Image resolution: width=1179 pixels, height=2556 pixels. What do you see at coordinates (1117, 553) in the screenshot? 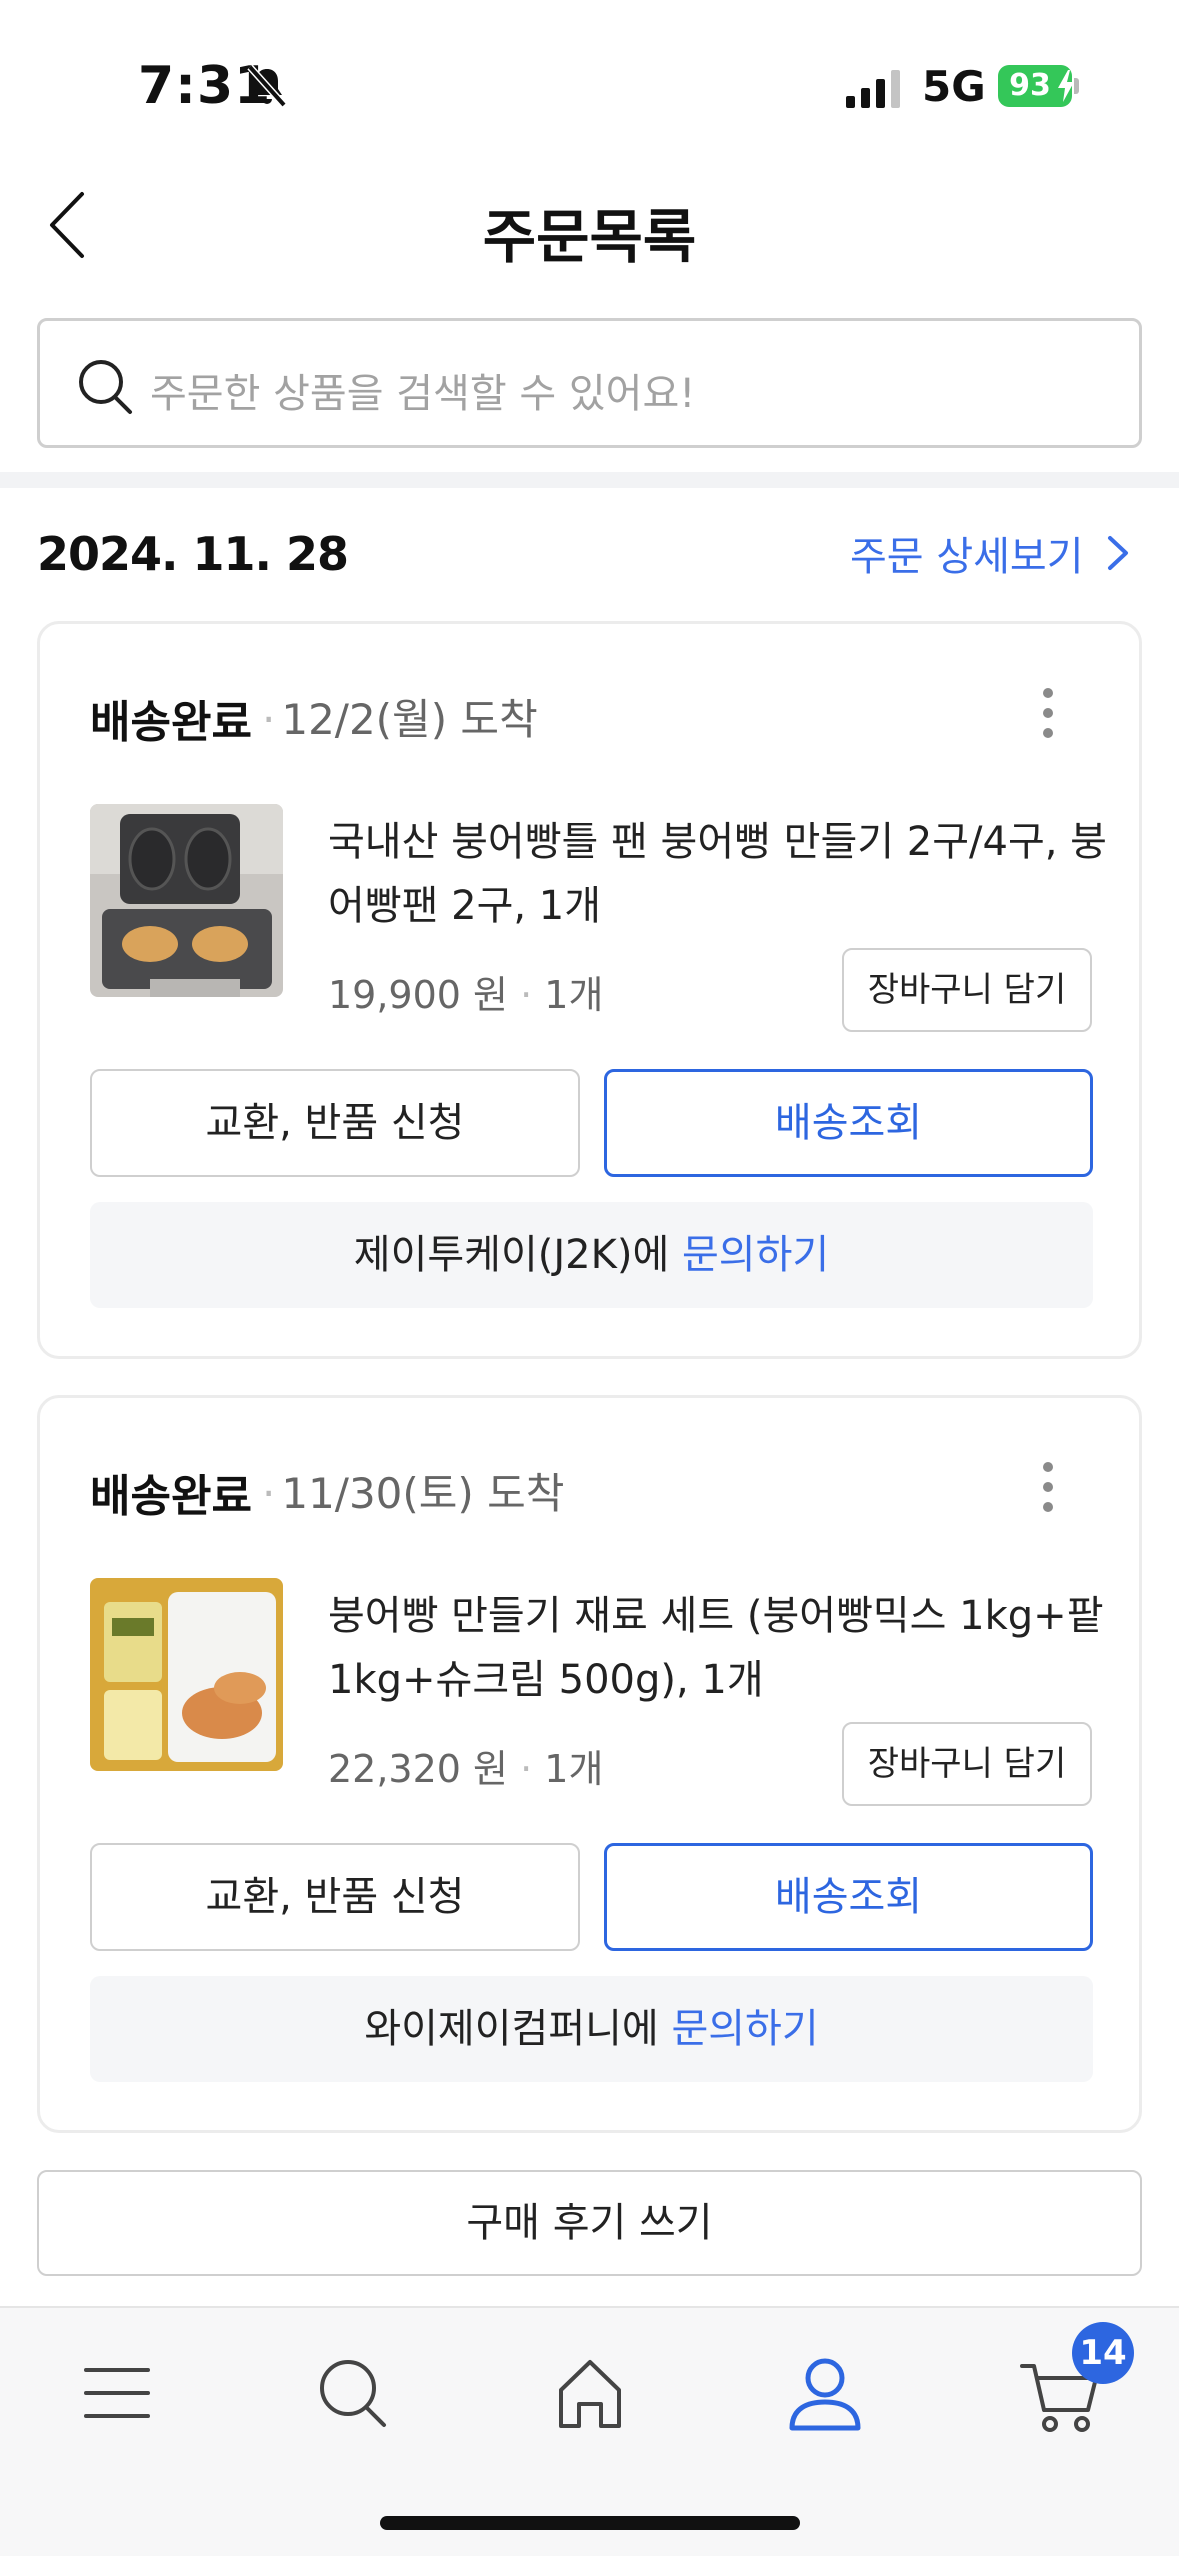
I see `chevron-right-icon` at bounding box center [1117, 553].